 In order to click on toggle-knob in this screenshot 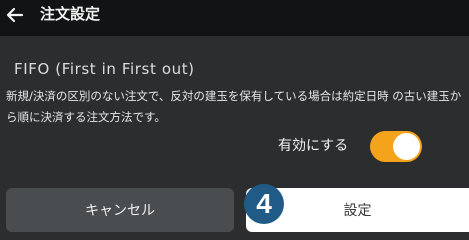, I will do `click(406, 146)`.